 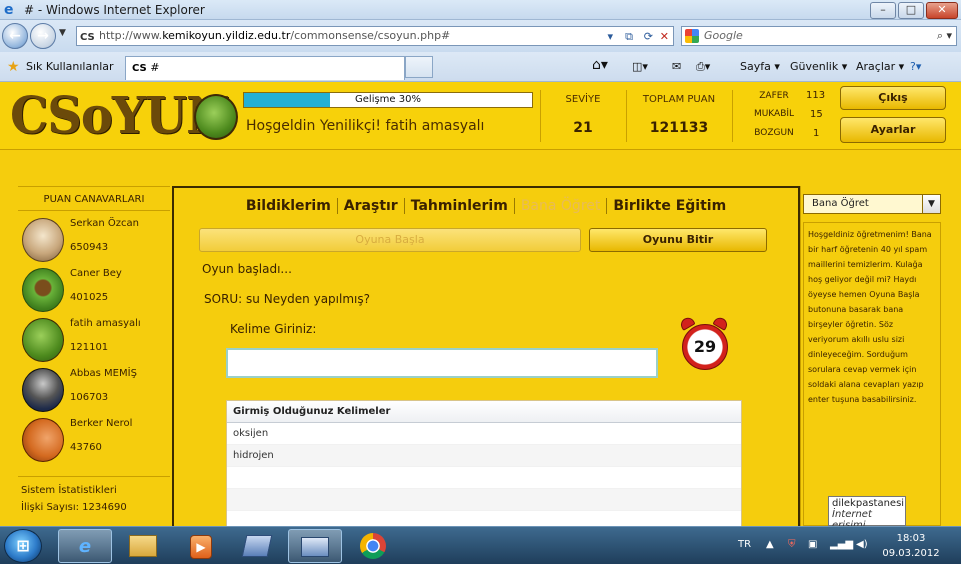 I want to click on antivirus-icon: ⛨, so click(x=792, y=544).